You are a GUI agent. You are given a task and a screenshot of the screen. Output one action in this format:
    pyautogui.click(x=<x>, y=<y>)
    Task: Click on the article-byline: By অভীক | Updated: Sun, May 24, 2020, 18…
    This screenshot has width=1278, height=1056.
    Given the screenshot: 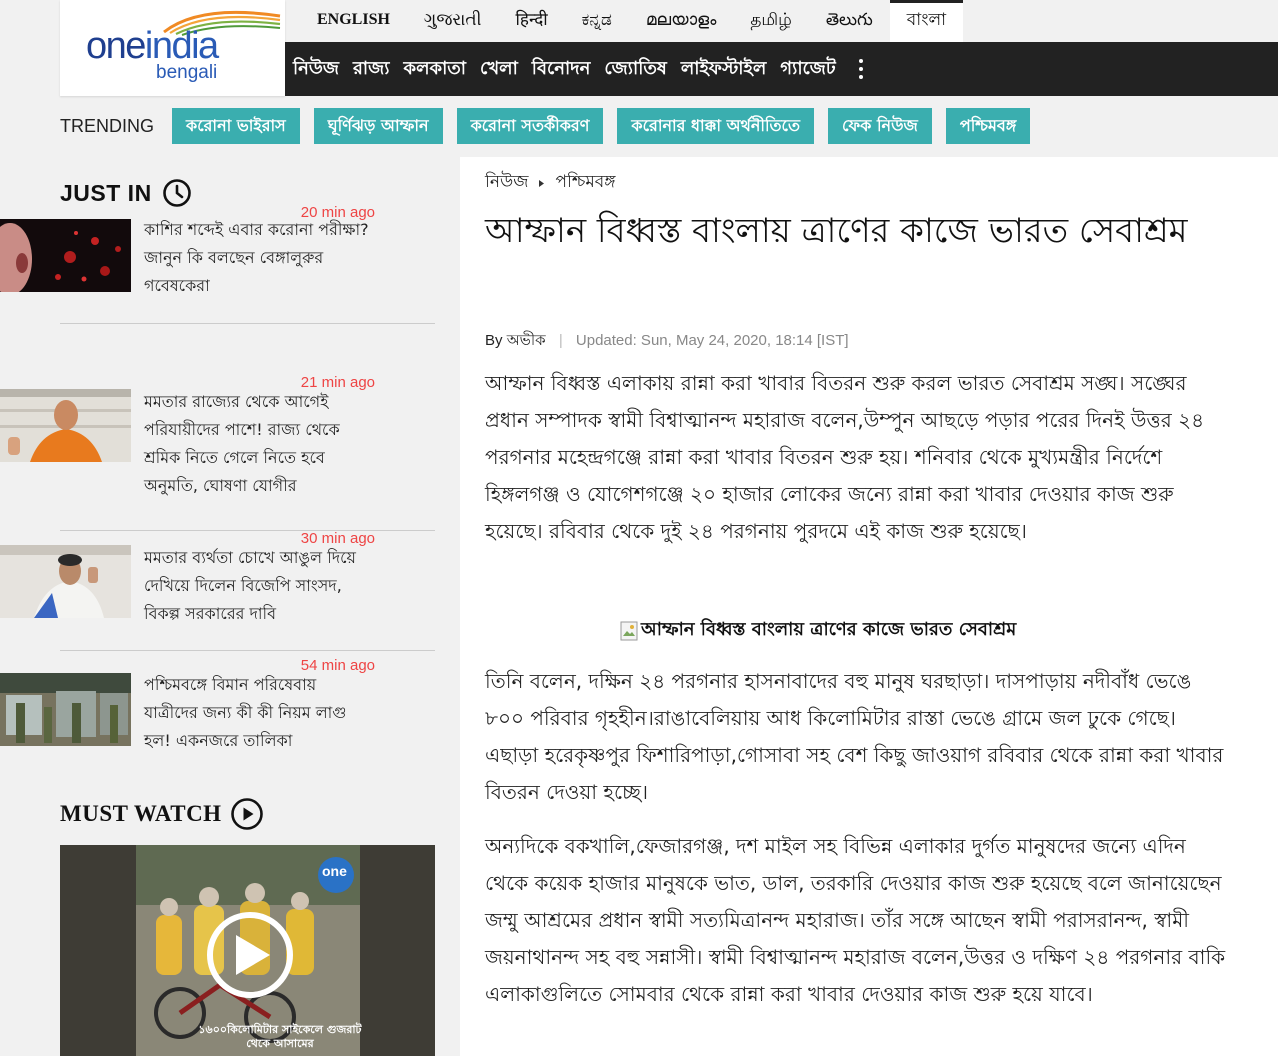 What is the action you would take?
    pyautogui.click(x=667, y=341)
    